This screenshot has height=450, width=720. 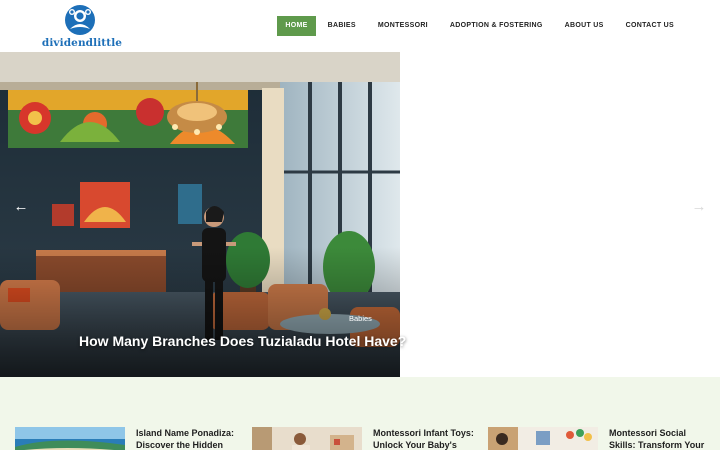 I want to click on classroom-image, so click(x=543, y=438).